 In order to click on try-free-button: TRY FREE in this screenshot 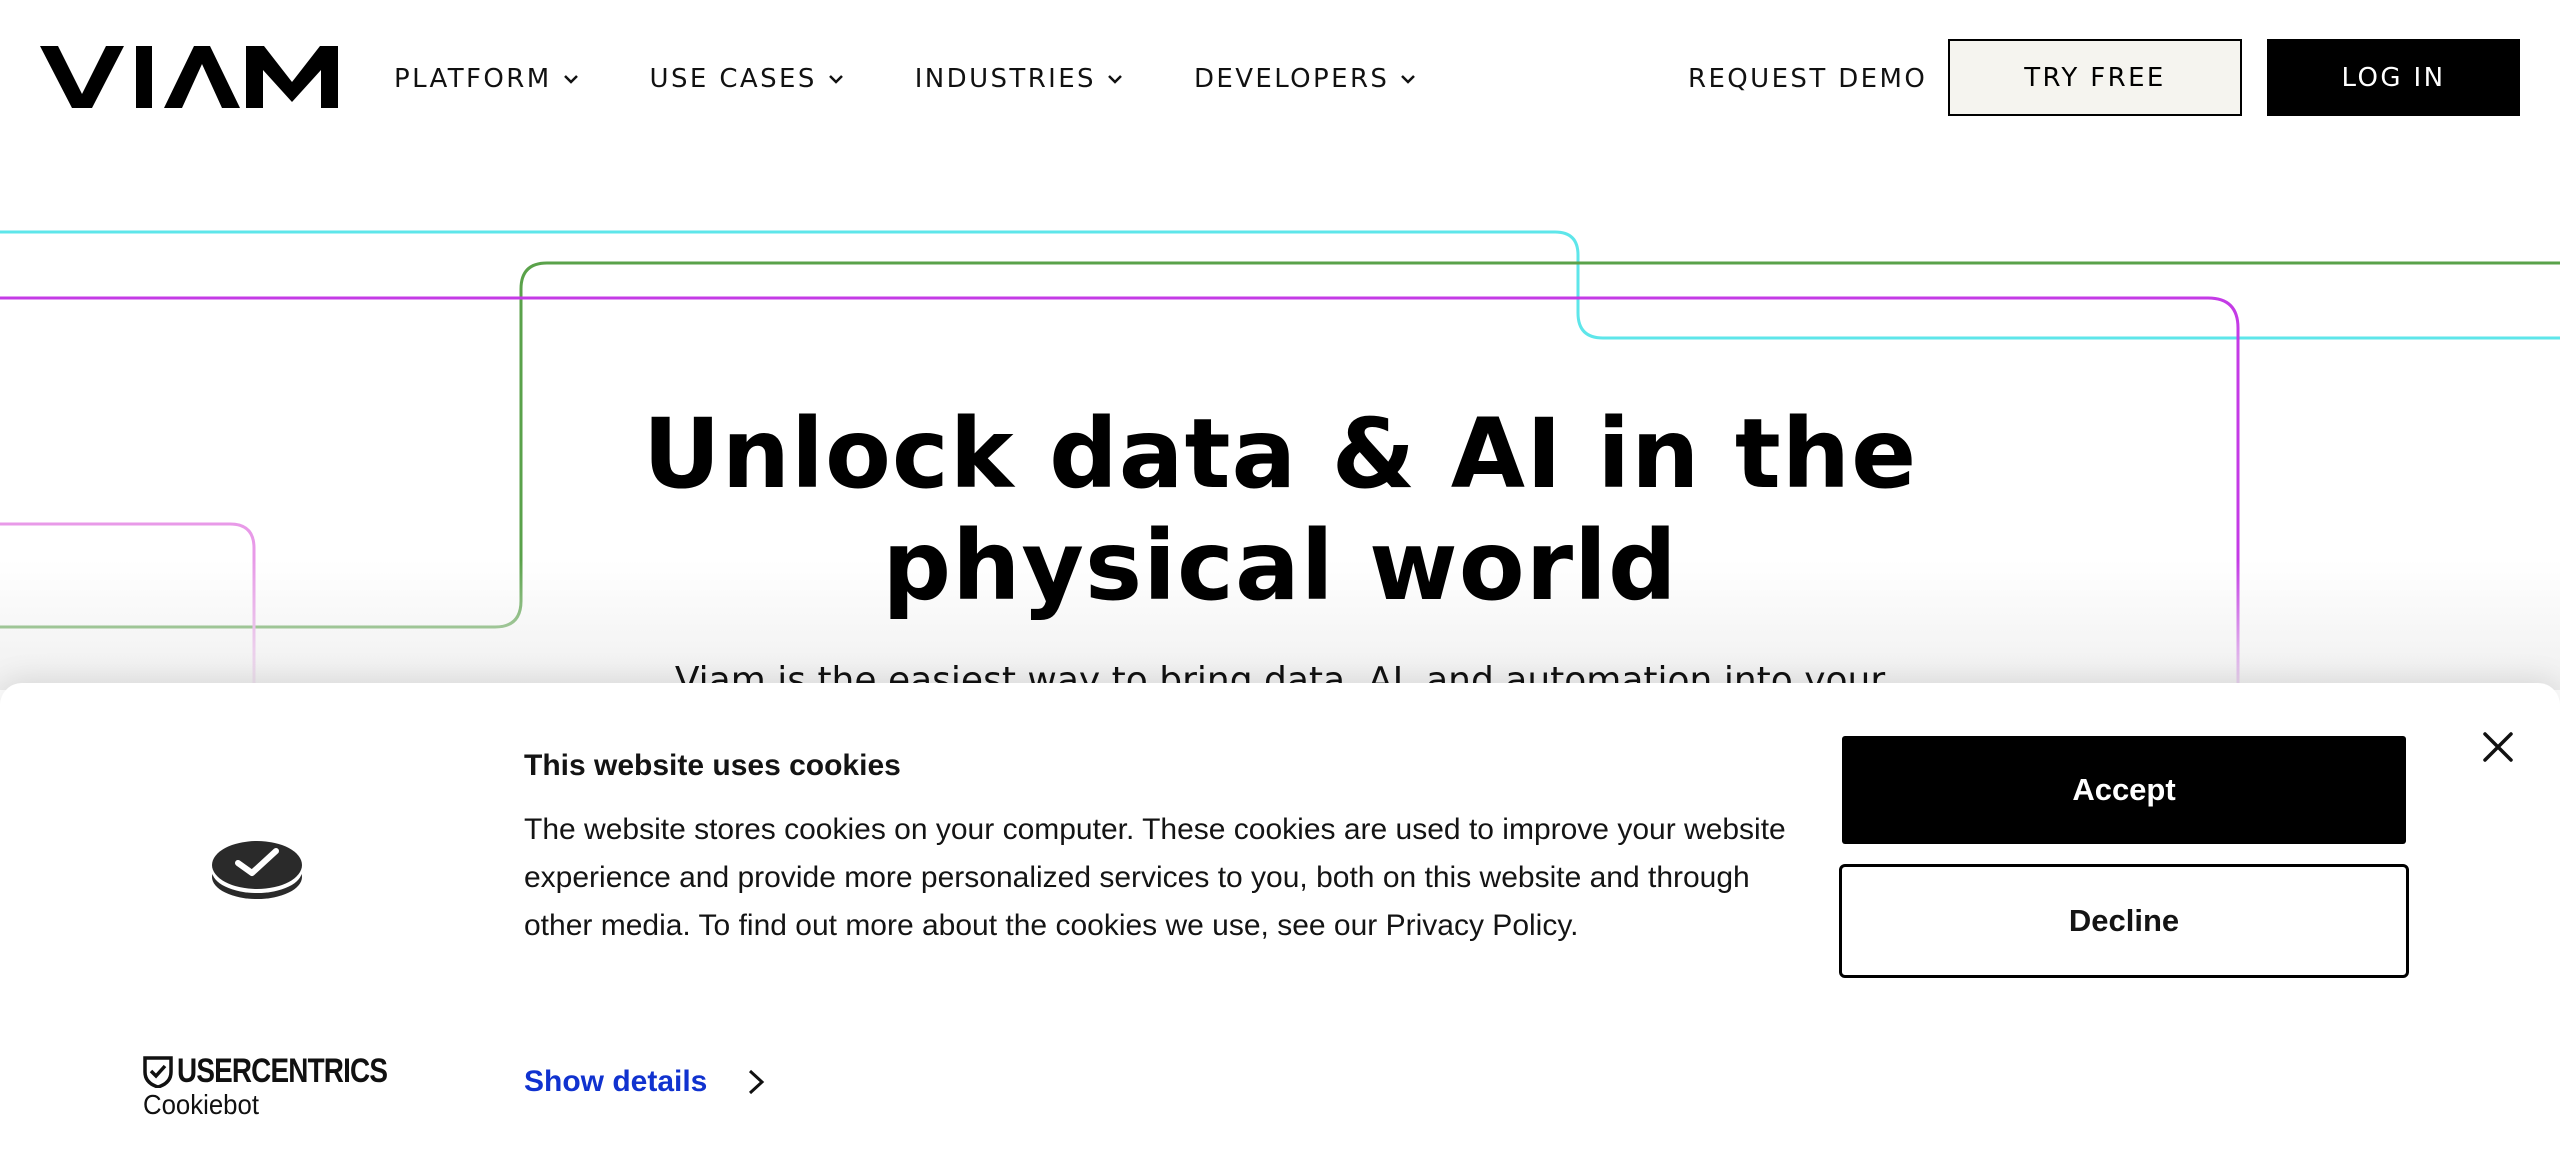, I will do `click(2095, 77)`.